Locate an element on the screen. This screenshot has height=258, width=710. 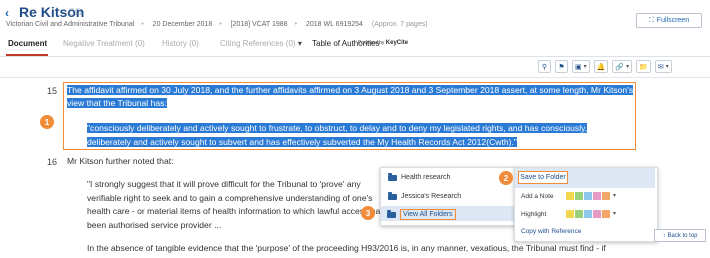
back-icon: ‹ is located at coordinates (7, 13).